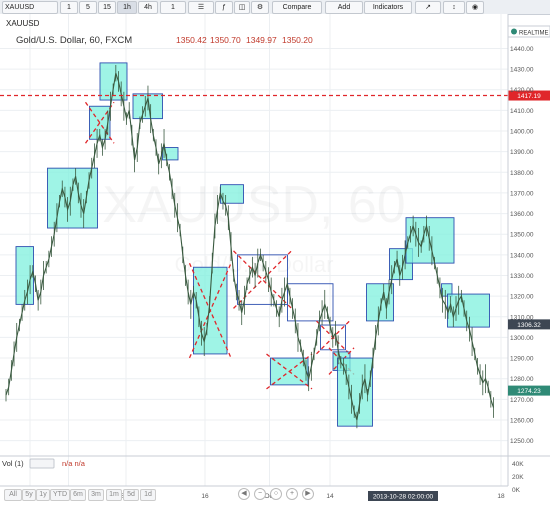  Describe the element at coordinates (292, 494) in the screenshot. I see `zoom-in-icon: +` at that location.